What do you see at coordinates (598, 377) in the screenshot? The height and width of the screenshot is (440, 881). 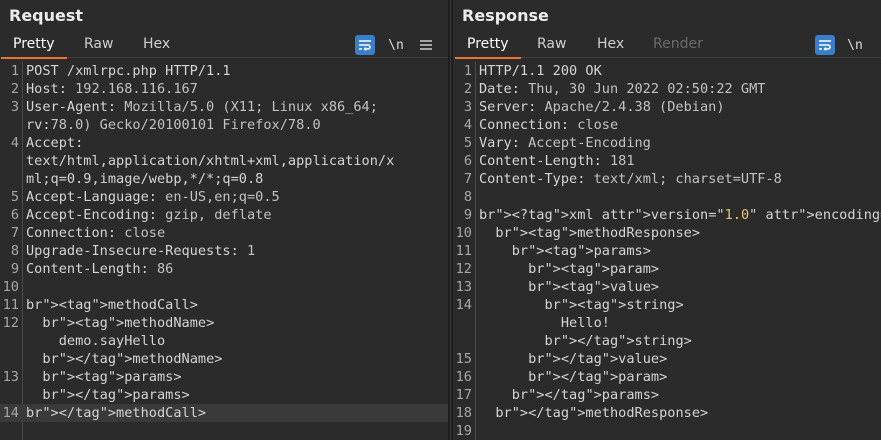 I see `code-text: br"></tag">param>` at bounding box center [598, 377].